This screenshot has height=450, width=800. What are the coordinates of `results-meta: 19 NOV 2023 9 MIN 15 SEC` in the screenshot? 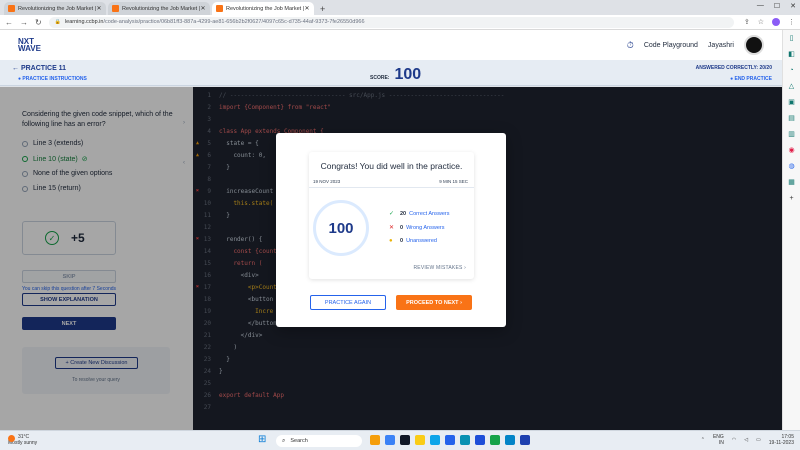 It's located at (391, 182).